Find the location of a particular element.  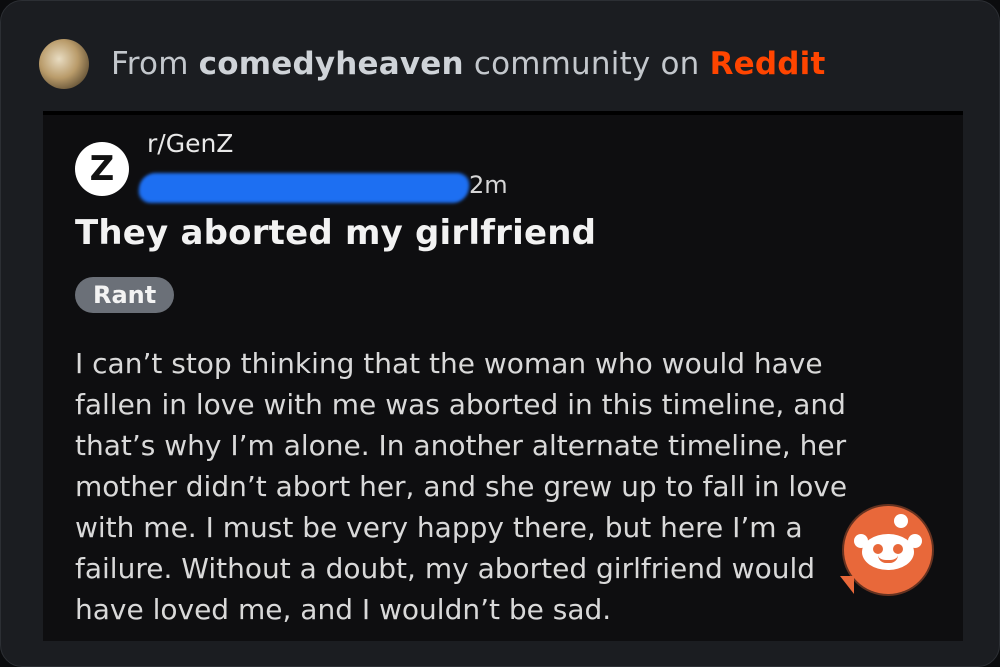

genz-logo-icon: Z is located at coordinates (102, 169).